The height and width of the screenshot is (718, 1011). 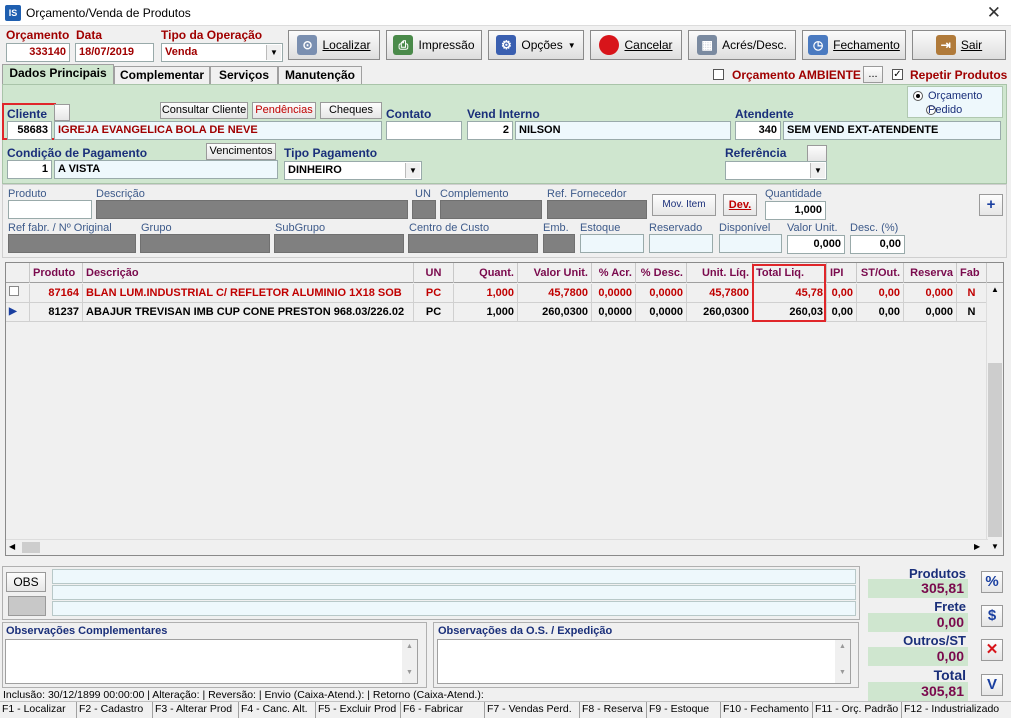 I want to click on cliente-code-field: 58683, so click(x=29, y=130).